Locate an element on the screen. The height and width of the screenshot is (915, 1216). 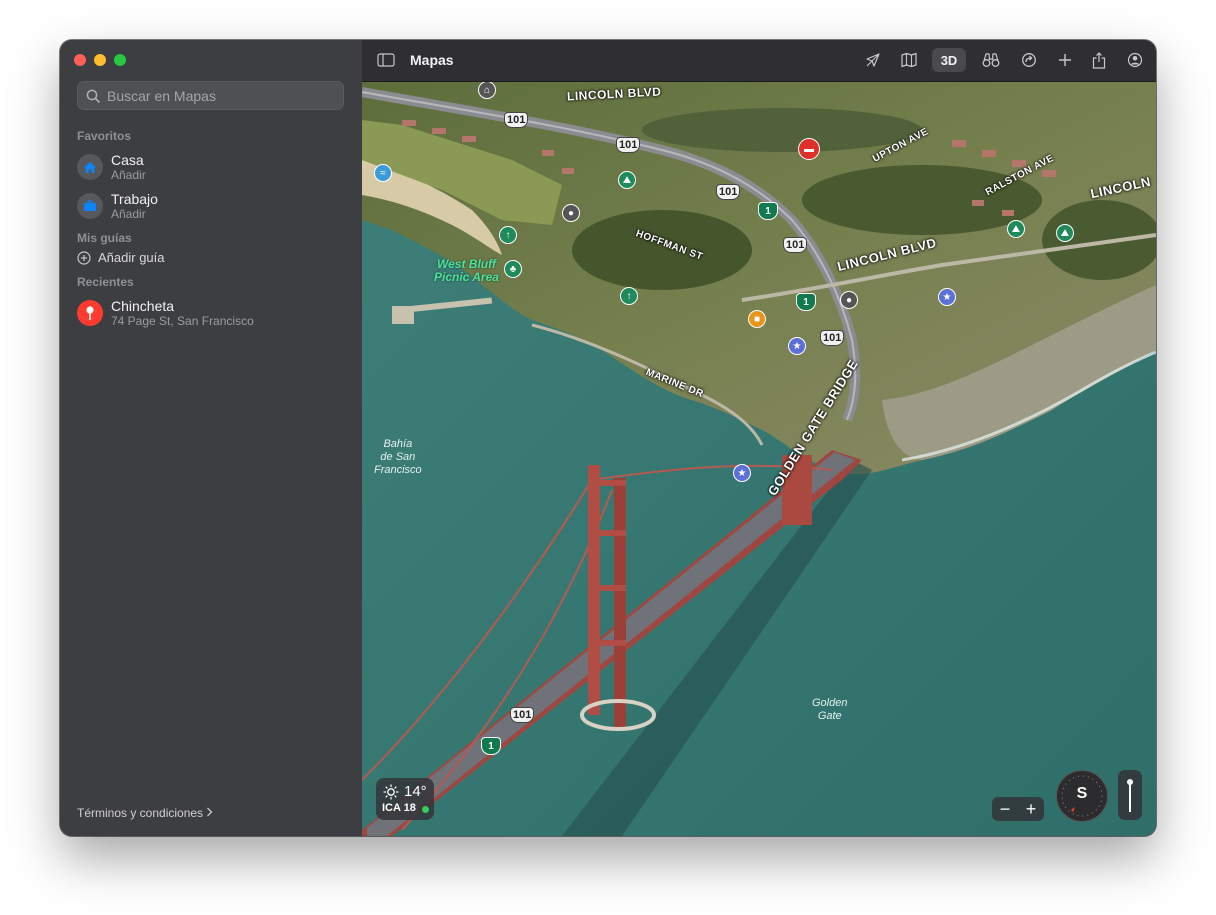
sun-icon is located at coordinates (391, 792).